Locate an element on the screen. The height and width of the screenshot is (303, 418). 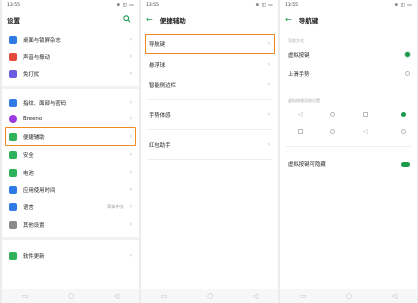
page-title: 设置 is located at coordinates (13, 21).